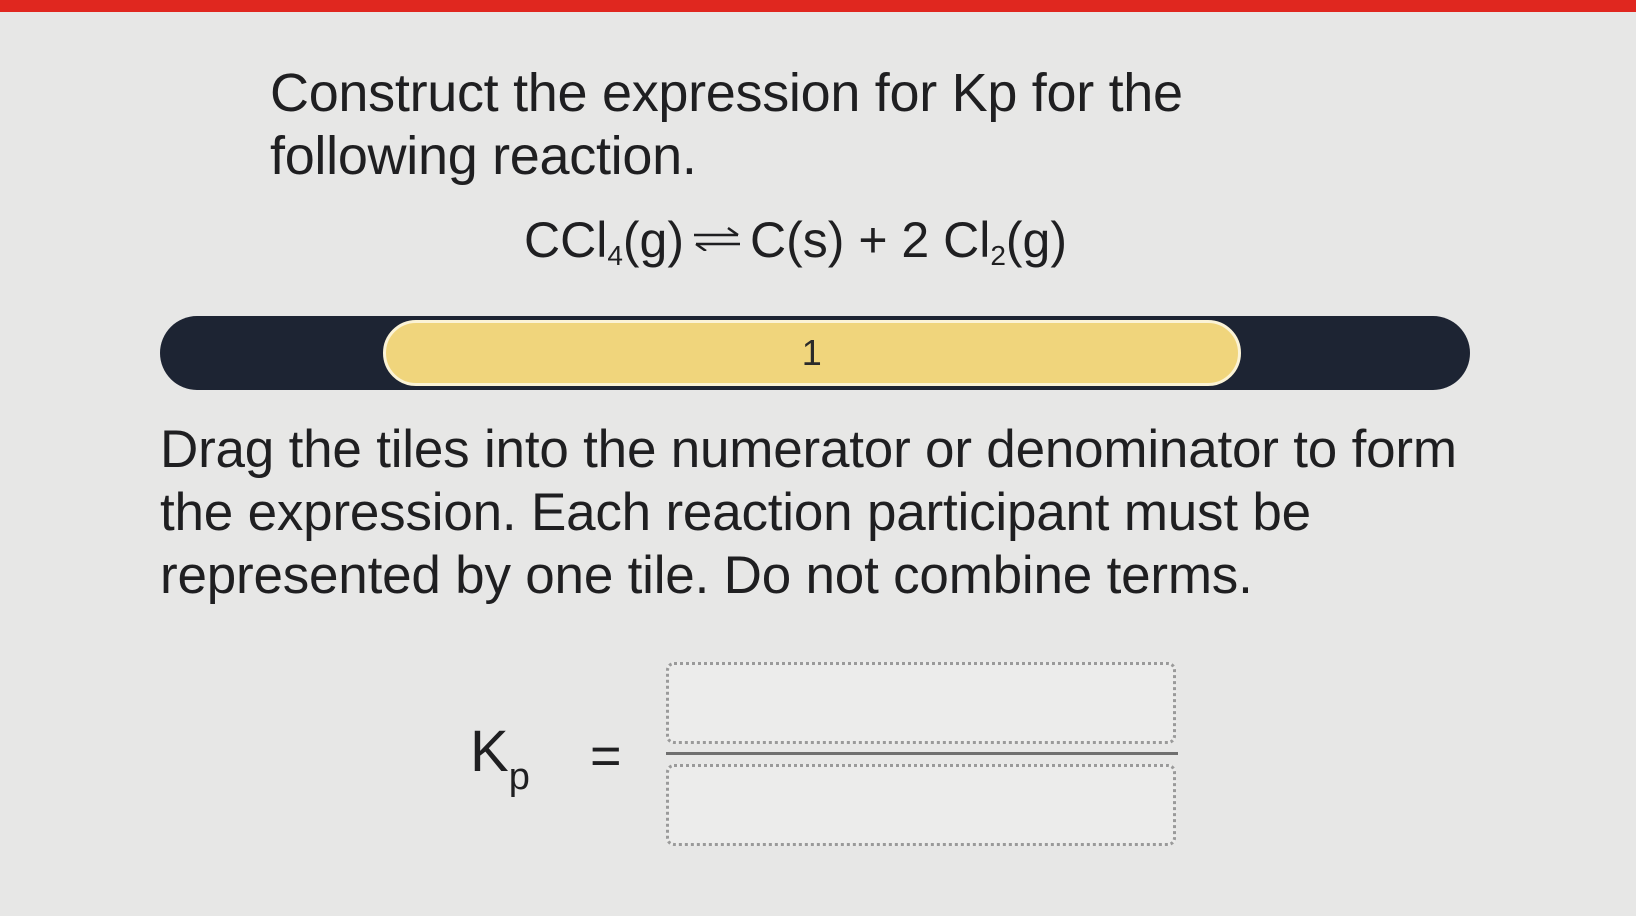 The width and height of the screenshot is (1636, 916). I want to click on progress-segment: 1, so click(811, 353).